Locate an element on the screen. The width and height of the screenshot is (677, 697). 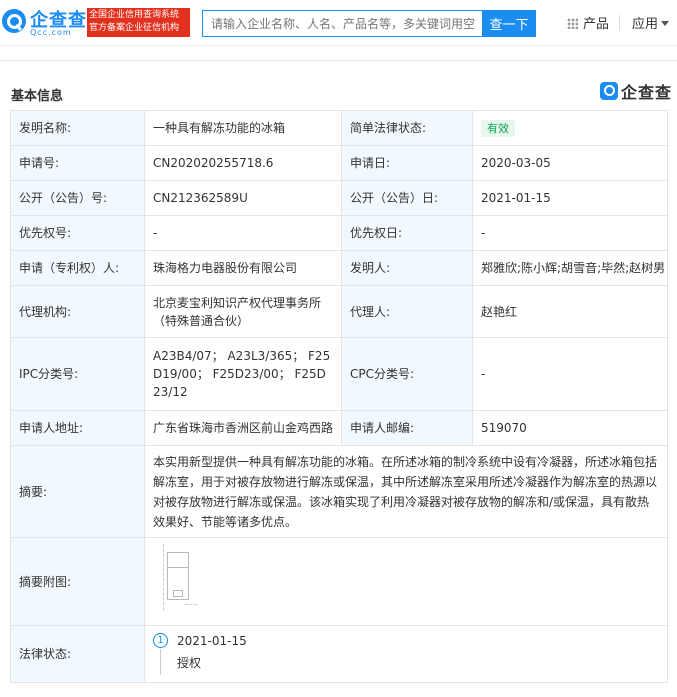
agency-link: 北京麦宝利知识产权代理事务所 （特殊普通合伙） is located at coordinates (243, 311).